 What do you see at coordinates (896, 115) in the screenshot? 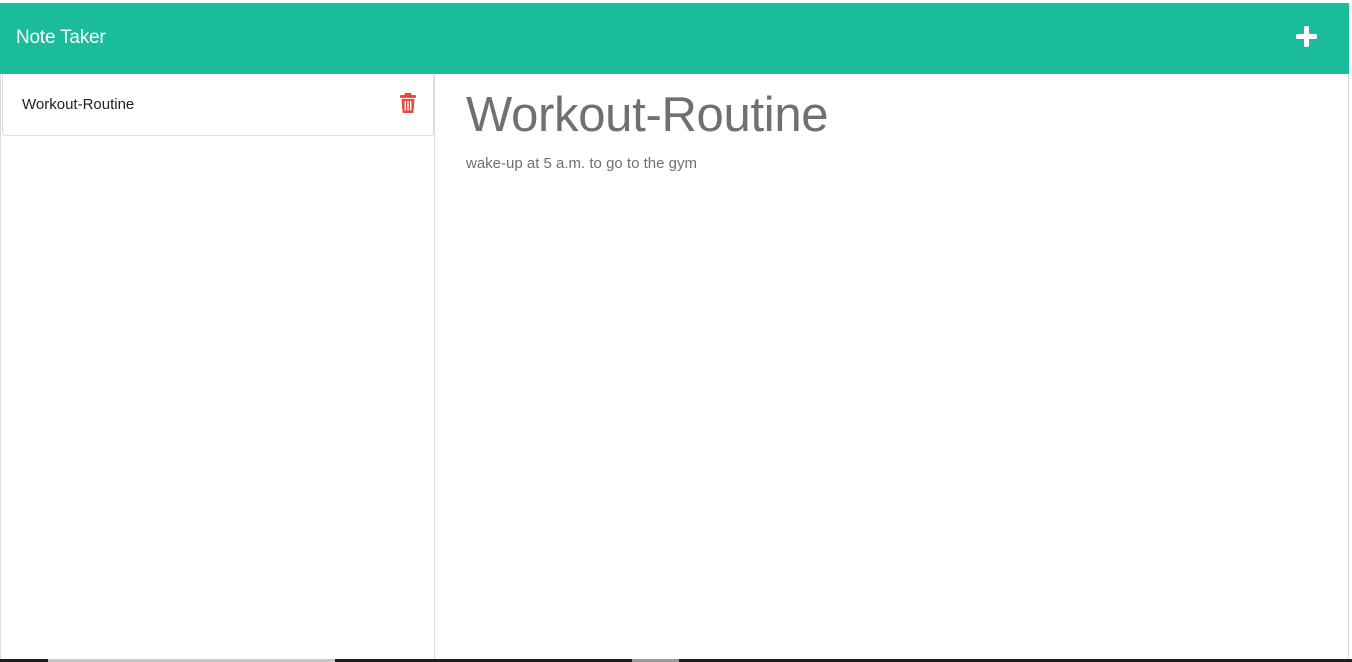
I see `note-title-field: Workout-Routine` at bounding box center [896, 115].